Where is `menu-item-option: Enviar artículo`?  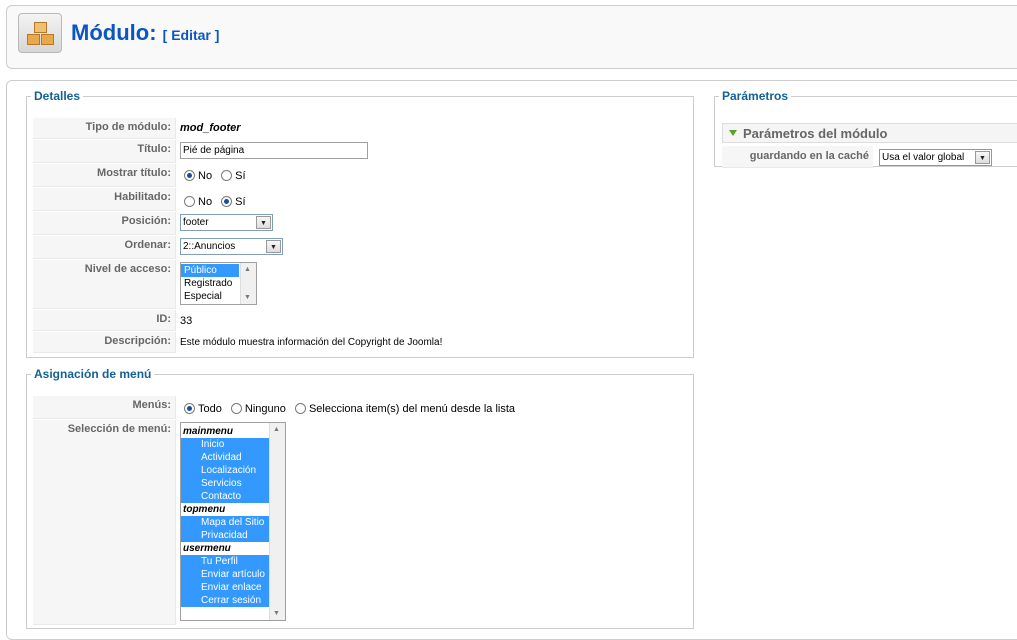 menu-item-option: Enviar artículo is located at coordinates (225, 574).